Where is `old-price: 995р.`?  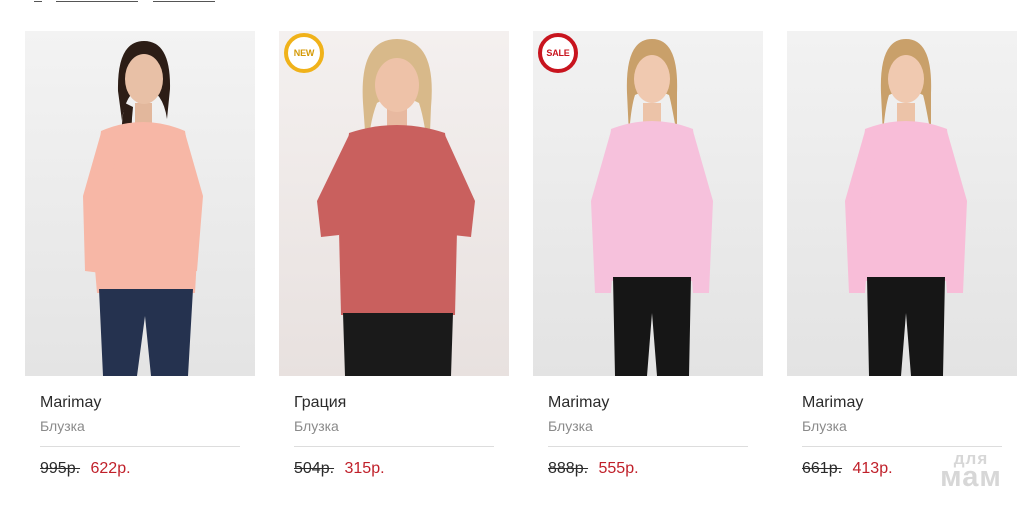 old-price: 995р. is located at coordinates (60, 468).